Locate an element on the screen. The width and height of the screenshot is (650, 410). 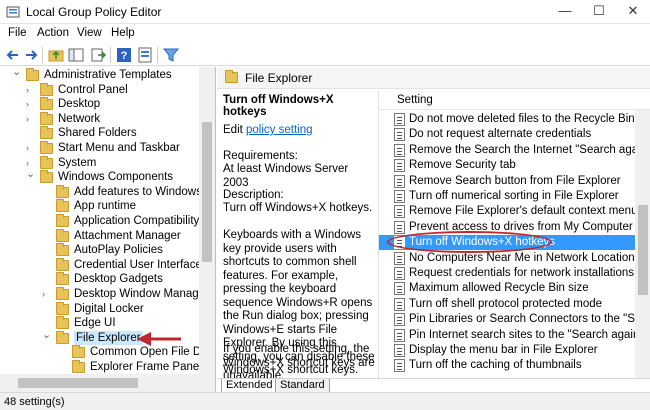
tree-item-label: Explorer Frame Pane is located at coordinates (145, 367).